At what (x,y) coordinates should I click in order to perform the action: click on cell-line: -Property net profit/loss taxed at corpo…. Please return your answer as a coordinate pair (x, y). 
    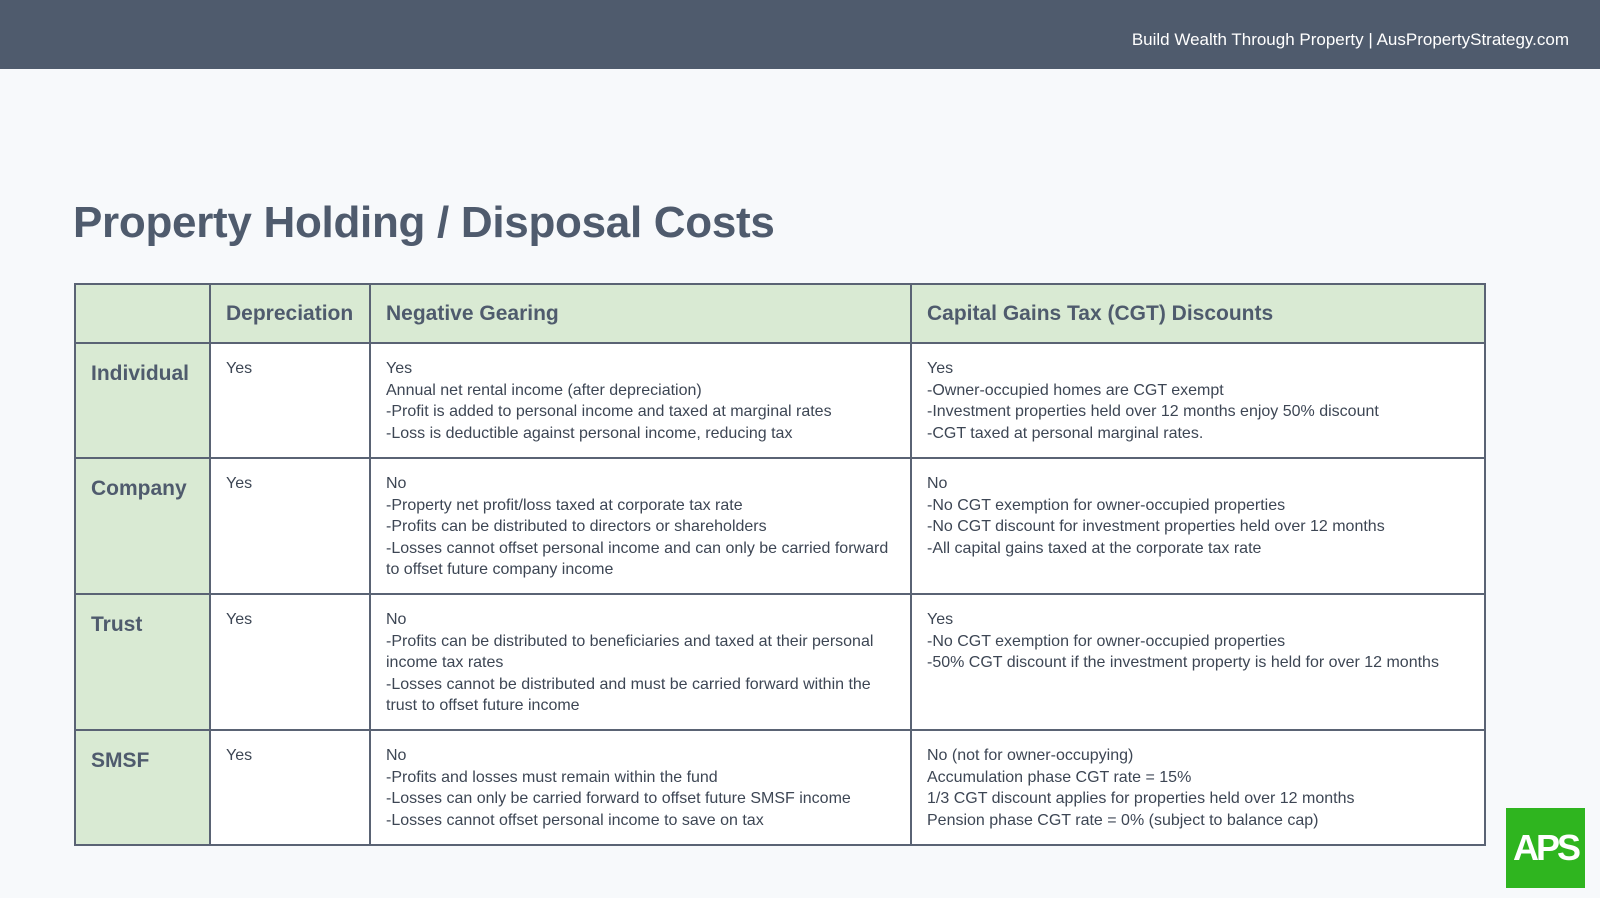
    Looking at the image, I should click on (564, 505).